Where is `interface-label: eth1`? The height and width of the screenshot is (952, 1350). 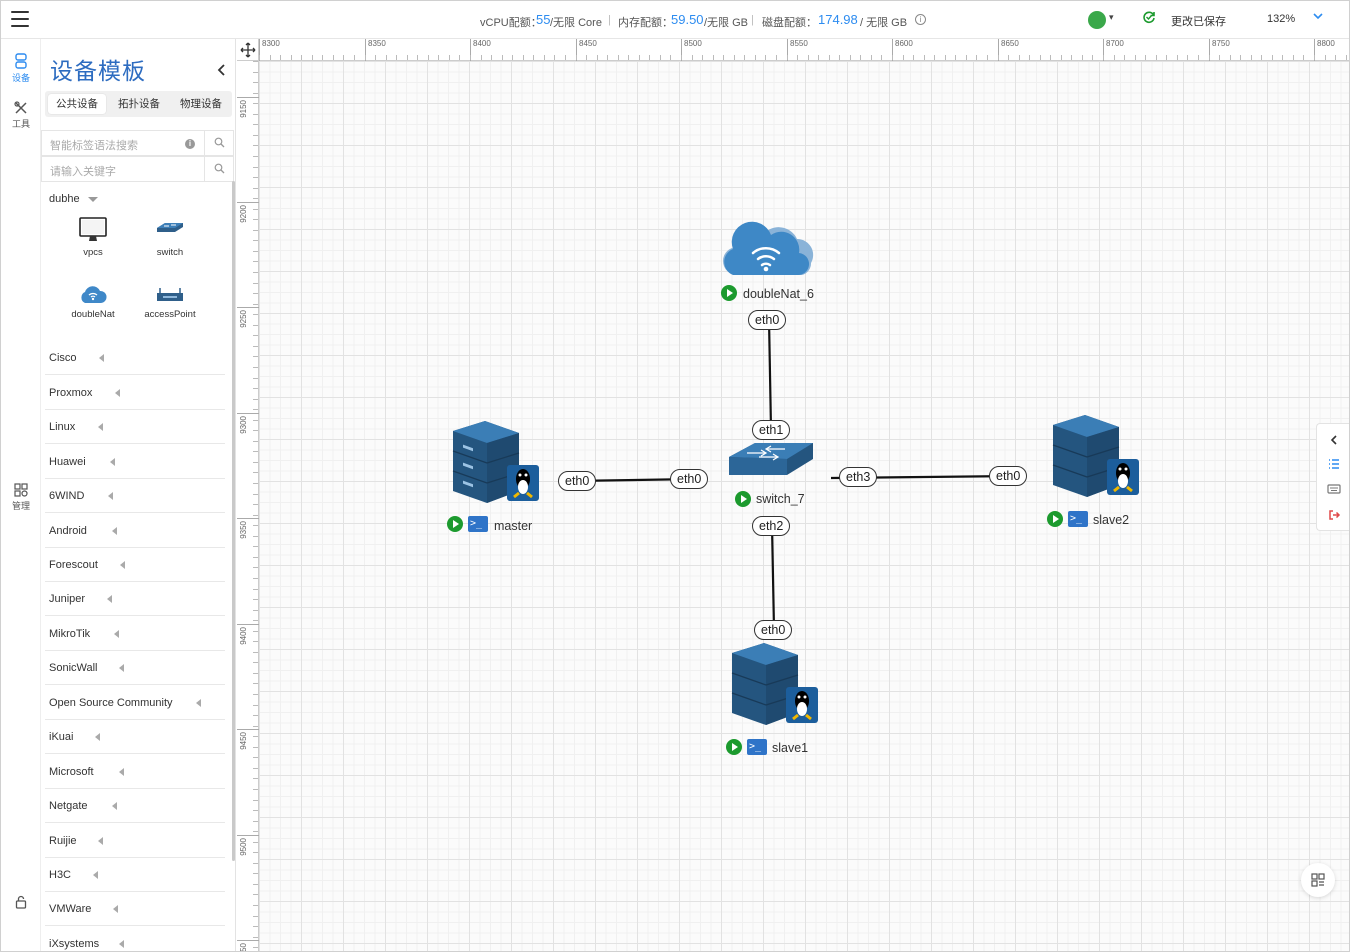 interface-label: eth1 is located at coordinates (771, 430).